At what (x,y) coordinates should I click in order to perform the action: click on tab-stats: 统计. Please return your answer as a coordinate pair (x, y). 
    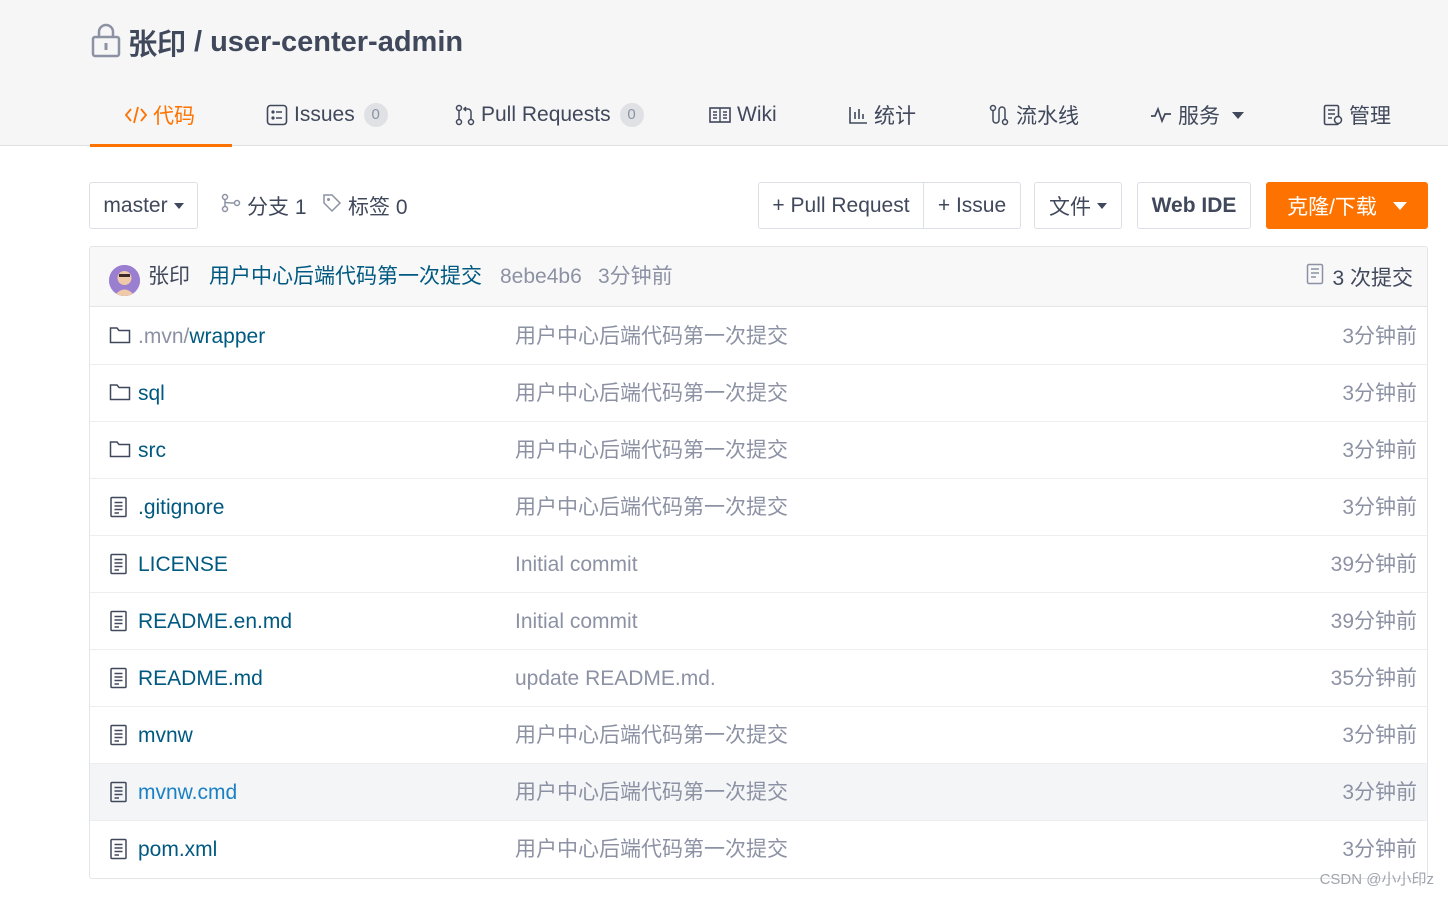
    Looking at the image, I should click on (882, 115).